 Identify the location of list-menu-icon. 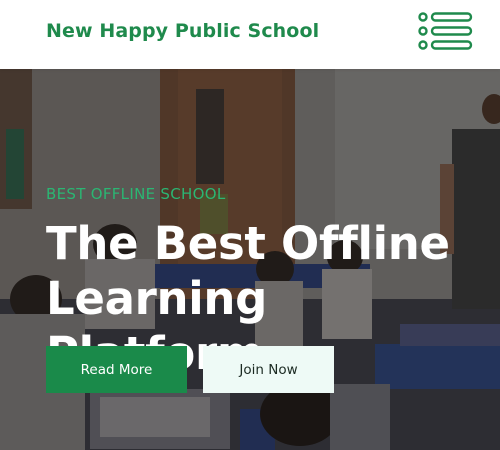
(445, 31).